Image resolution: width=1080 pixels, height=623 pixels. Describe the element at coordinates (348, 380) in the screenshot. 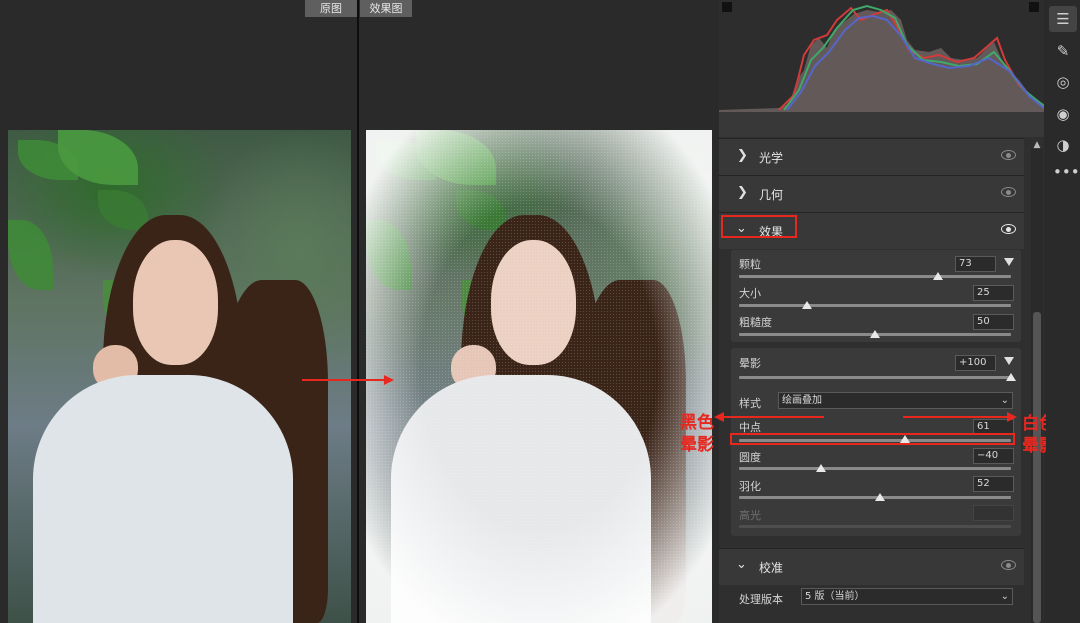

I see `compare-arrow` at that location.